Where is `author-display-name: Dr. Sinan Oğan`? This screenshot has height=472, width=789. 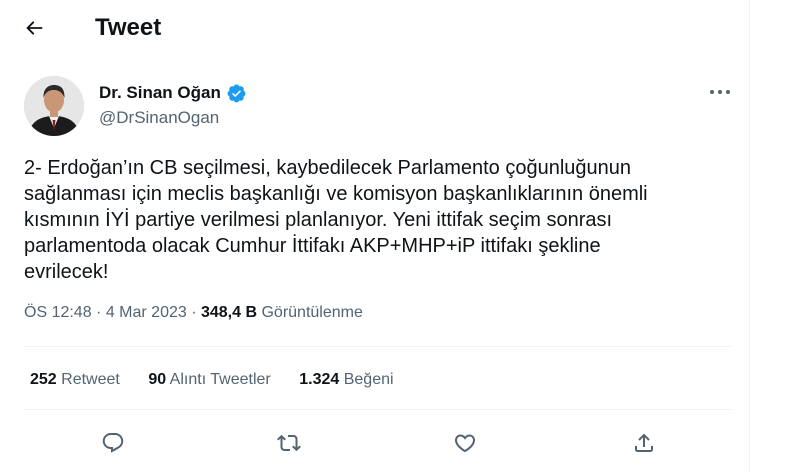
author-display-name: Dr. Sinan Oğan is located at coordinates (160, 93).